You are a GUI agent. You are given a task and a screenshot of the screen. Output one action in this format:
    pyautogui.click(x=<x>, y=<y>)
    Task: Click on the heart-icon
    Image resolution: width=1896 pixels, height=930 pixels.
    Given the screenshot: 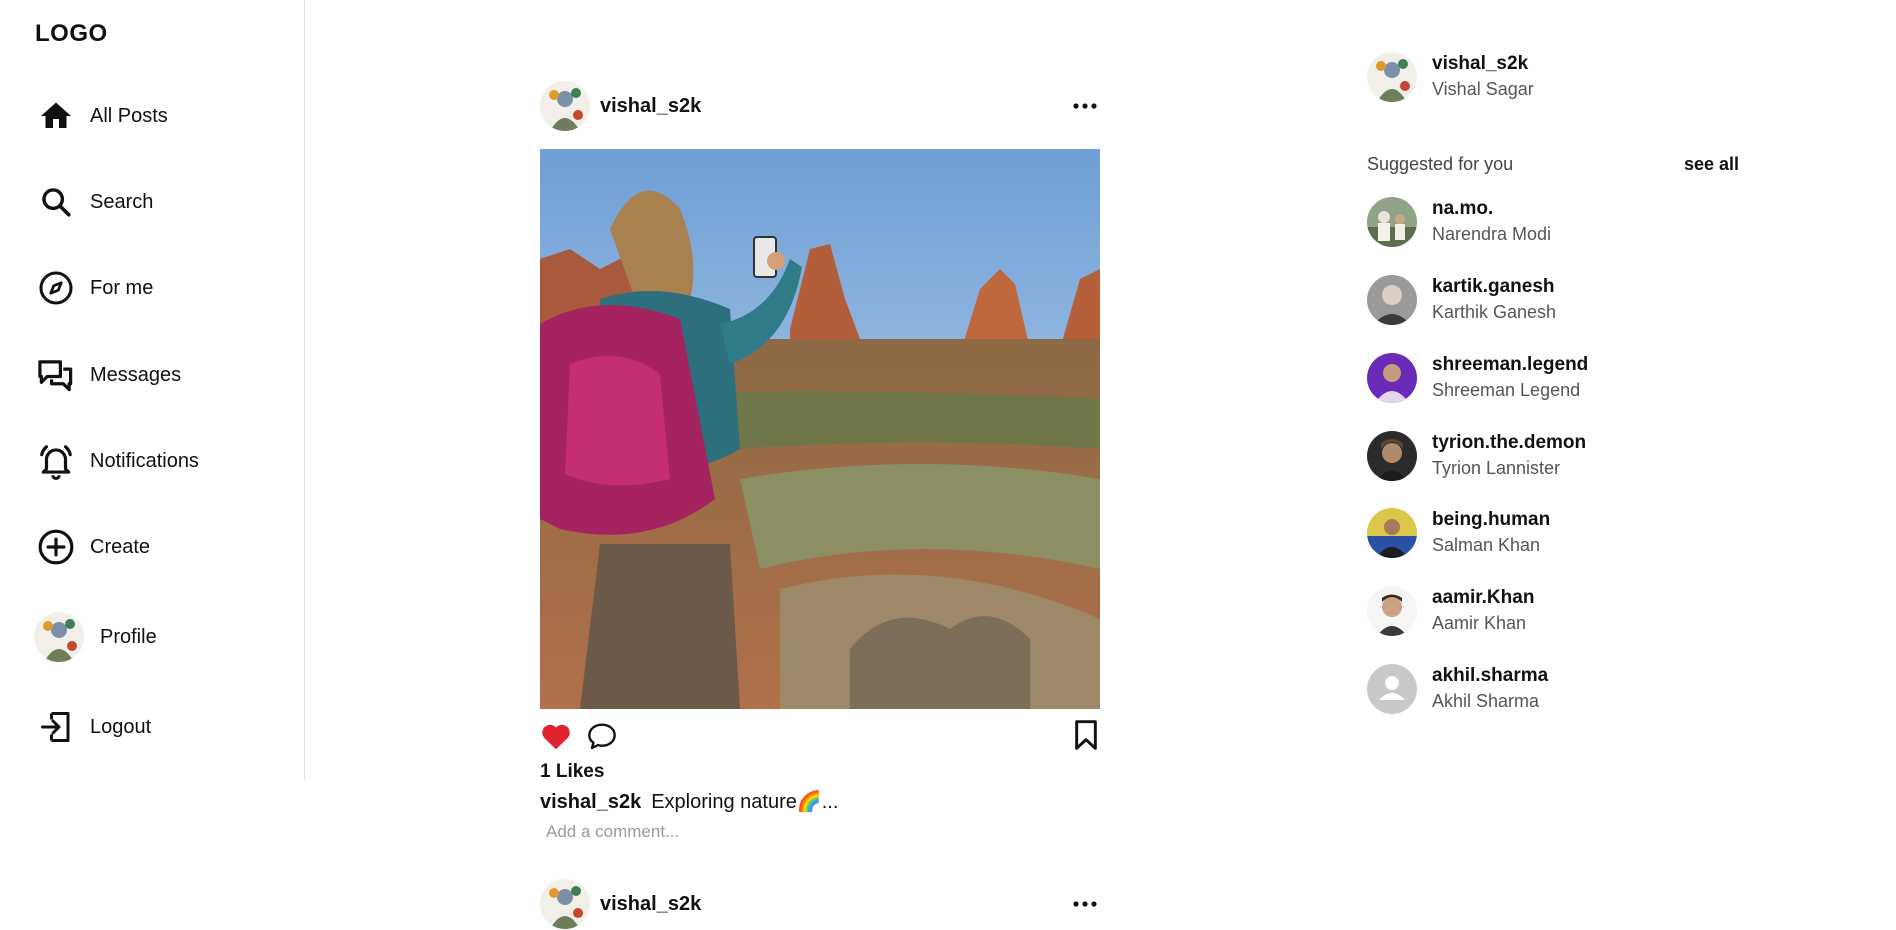 What is the action you would take?
    pyautogui.click(x=556, y=738)
    